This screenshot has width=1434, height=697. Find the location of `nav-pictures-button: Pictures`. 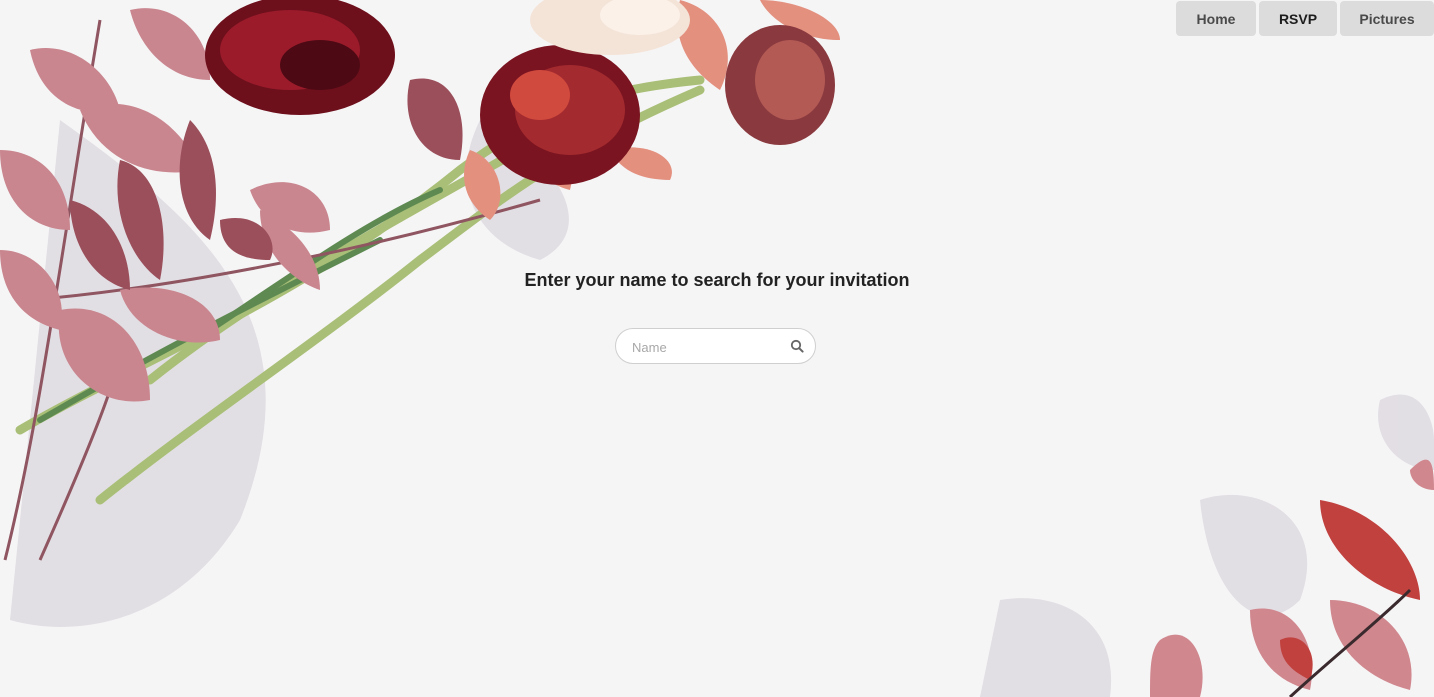

nav-pictures-button: Pictures is located at coordinates (1387, 18).